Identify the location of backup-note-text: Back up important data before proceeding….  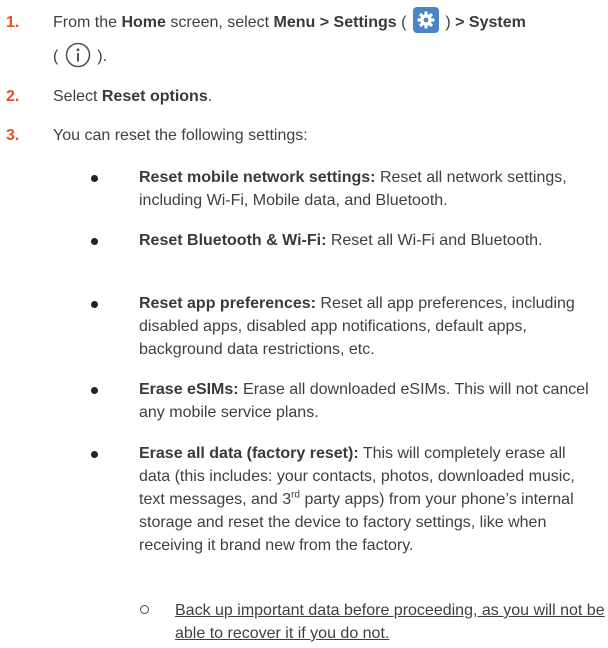
(390, 622).